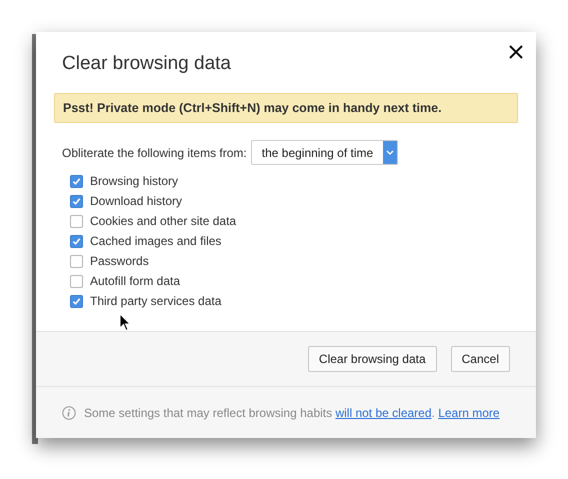  I want to click on option-label: Cookies and other site data, so click(163, 221).